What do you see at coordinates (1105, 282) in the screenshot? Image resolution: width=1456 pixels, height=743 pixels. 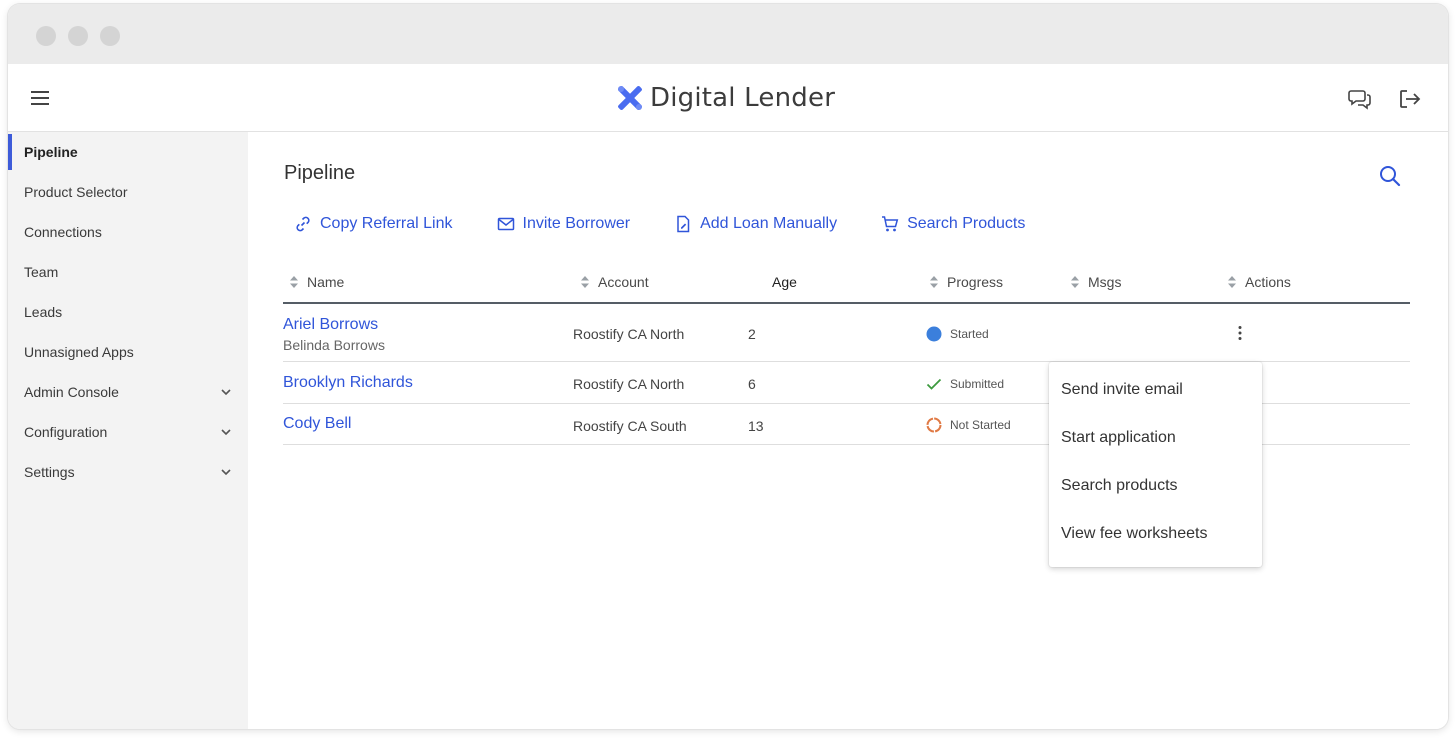 I see `header-label: Msgs` at bounding box center [1105, 282].